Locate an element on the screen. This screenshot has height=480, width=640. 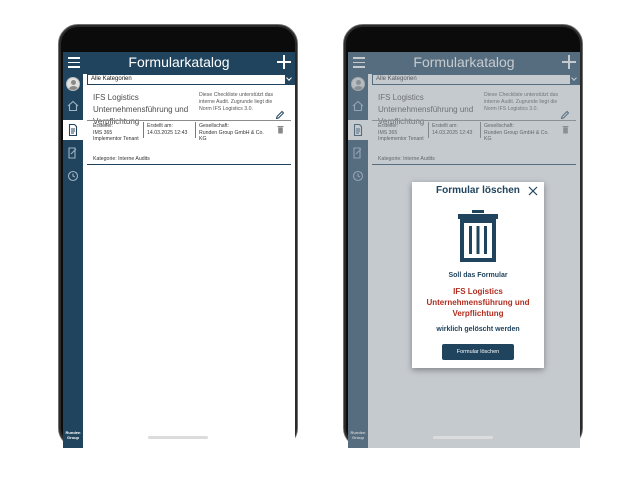
avatar is located at coordinates (73, 84).